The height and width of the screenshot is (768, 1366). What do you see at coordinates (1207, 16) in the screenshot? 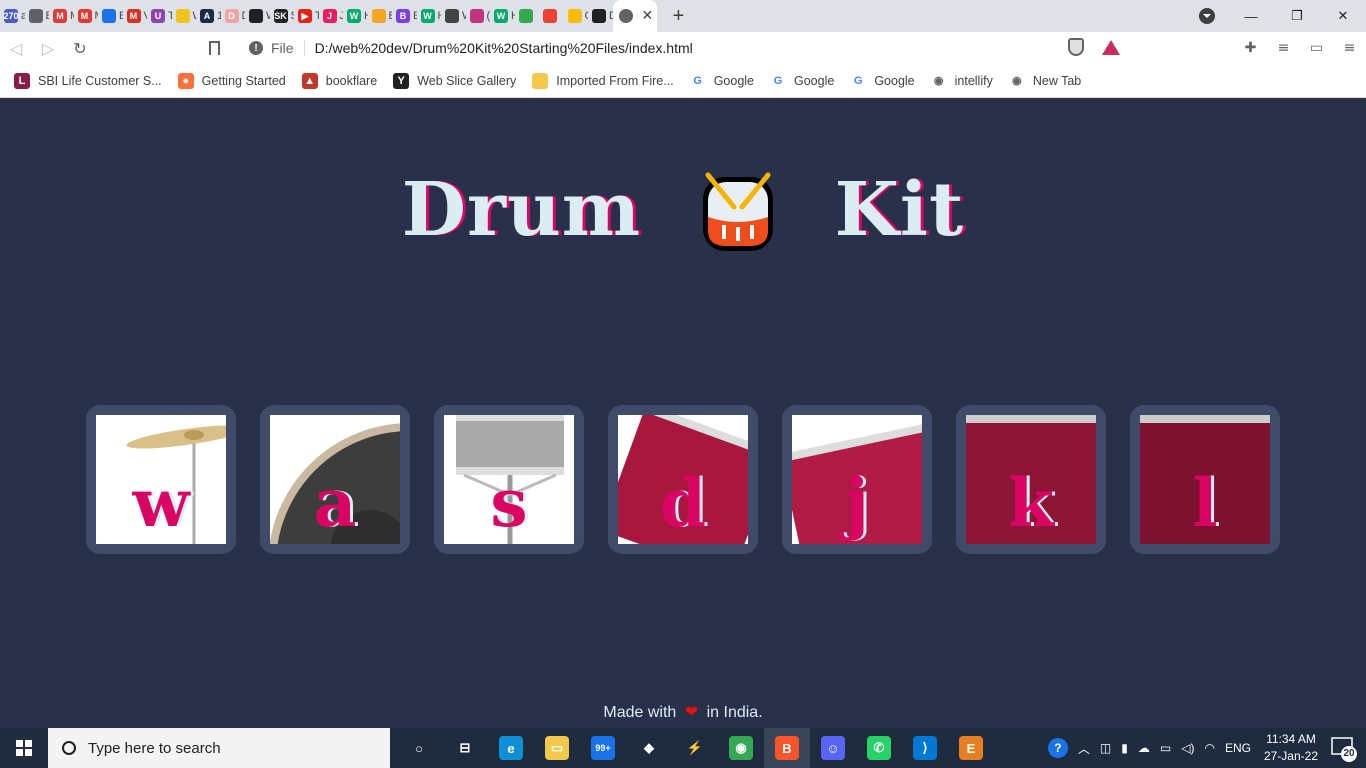
I see `tab-search-icon` at bounding box center [1207, 16].